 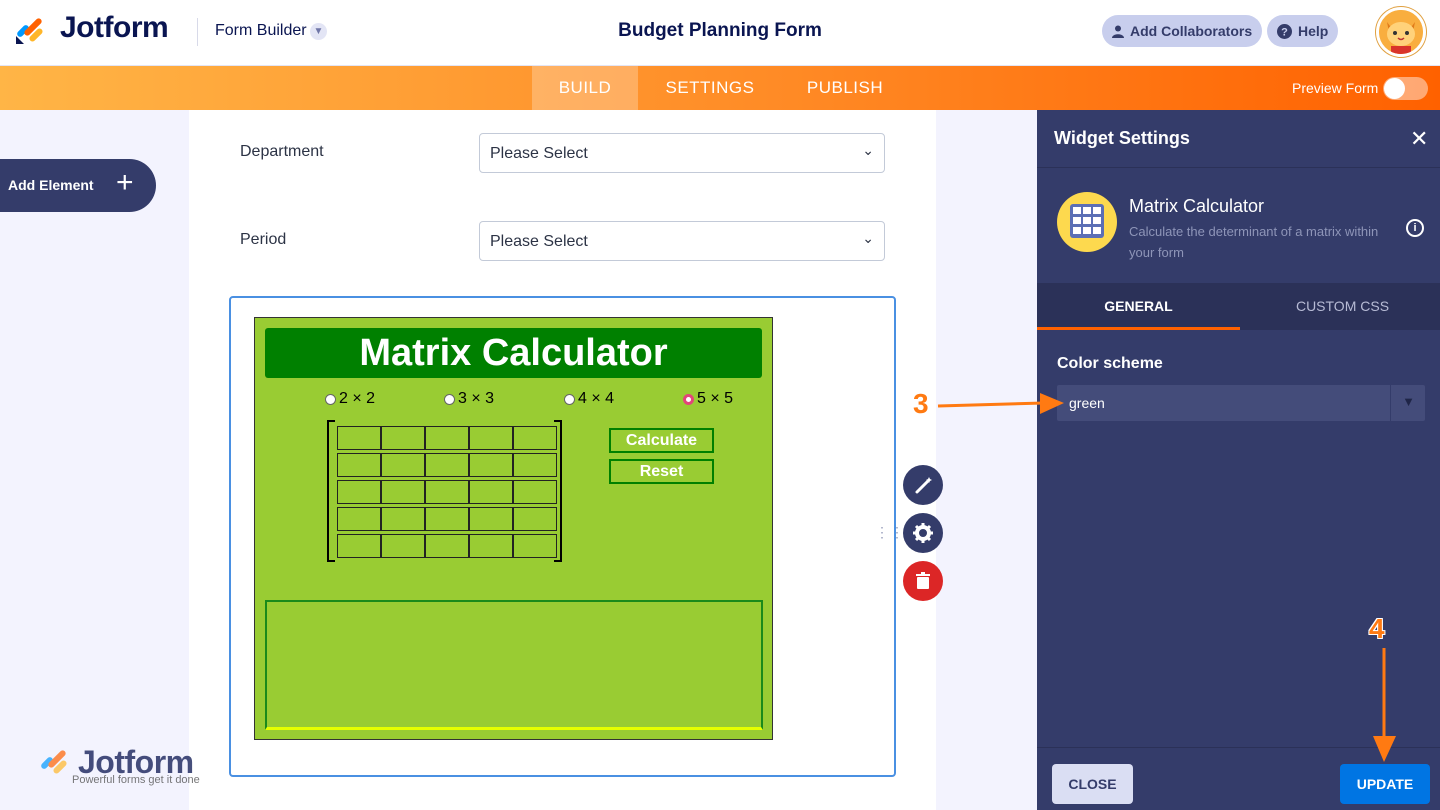 What do you see at coordinates (1313, 31) in the screenshot?
I see `help-label: Help` at bounding box center [1313, 31].